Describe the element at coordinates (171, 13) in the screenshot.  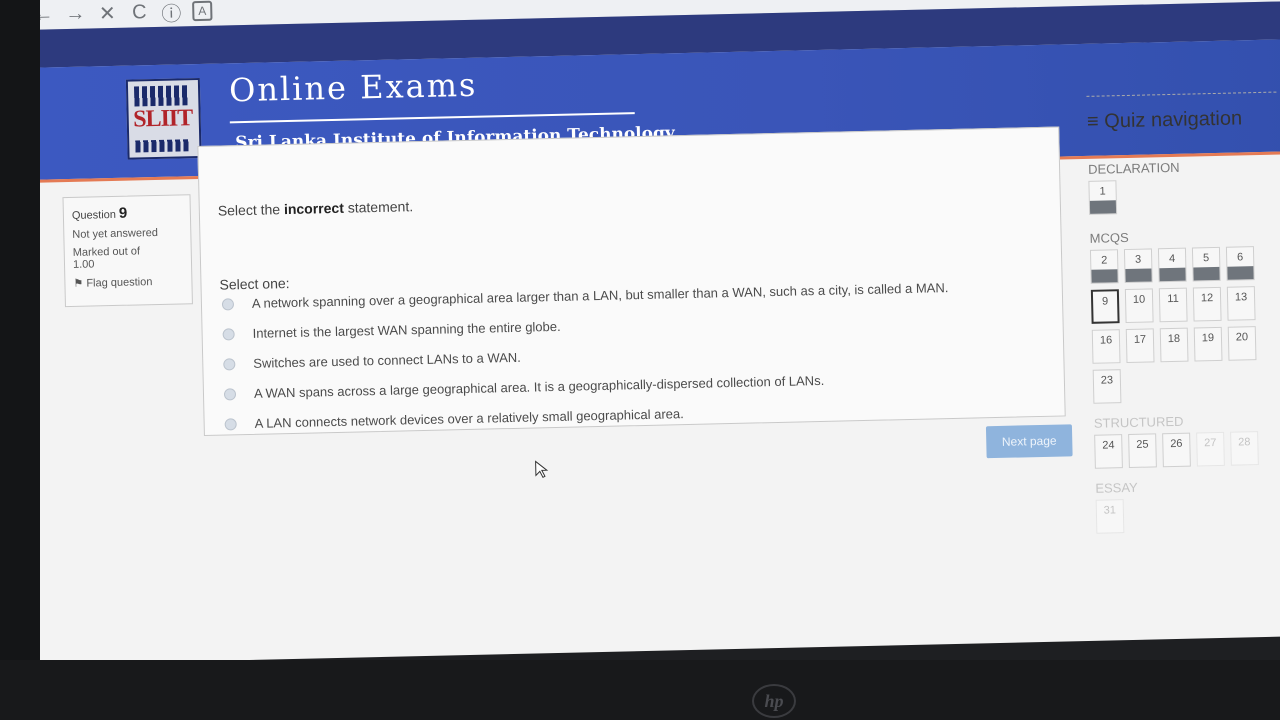
I see `info-icon: ⓘ` at that location.